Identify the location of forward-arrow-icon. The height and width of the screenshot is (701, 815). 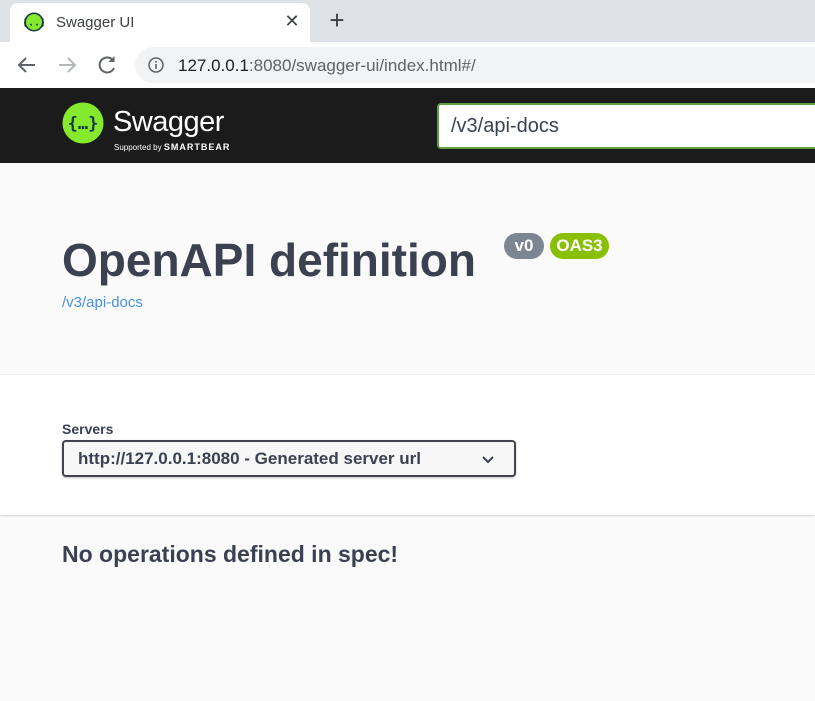
(67, 65).